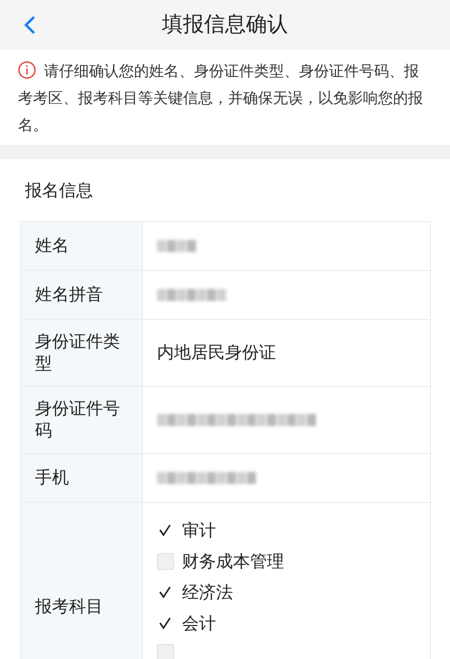 This screenshot has height=659, width=450. What do you see at coordinates (82, 294) in the screenshot?
I see `row-label: 姓名拼音` at bounding box center [82, 294].